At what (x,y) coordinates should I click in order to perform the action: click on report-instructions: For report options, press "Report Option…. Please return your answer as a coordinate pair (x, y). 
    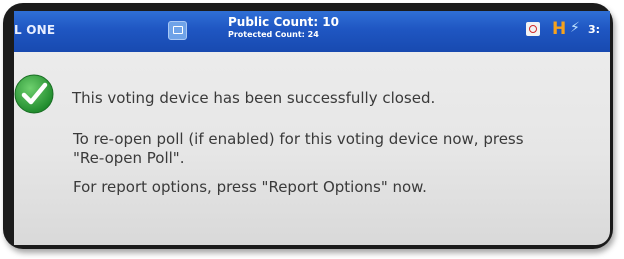
    Looking at the image, I should click on (250, 187).